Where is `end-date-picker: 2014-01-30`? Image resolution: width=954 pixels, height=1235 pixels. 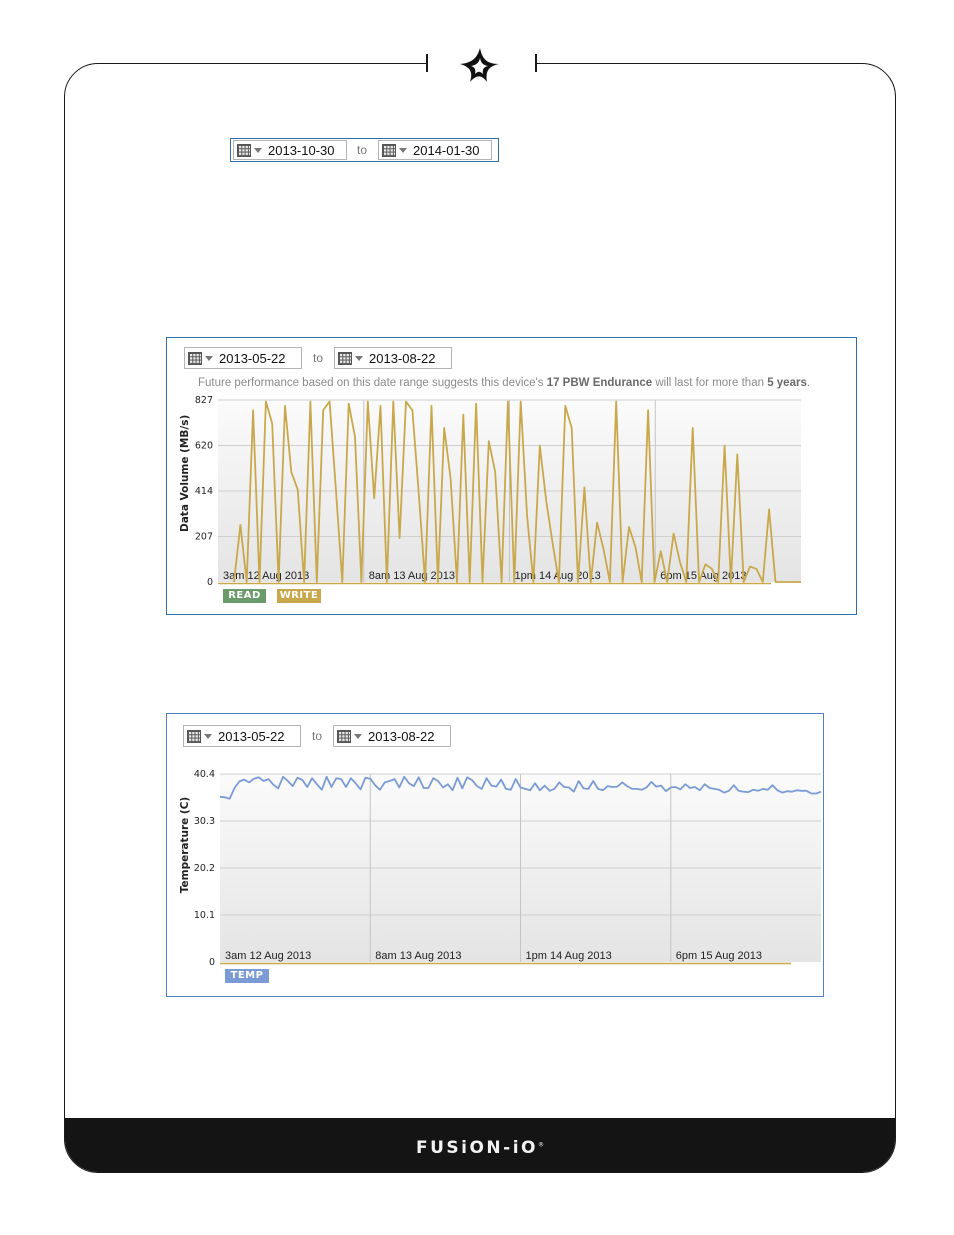 end-date-picker: 2014-01-30 is located at coordinates (435, 150).